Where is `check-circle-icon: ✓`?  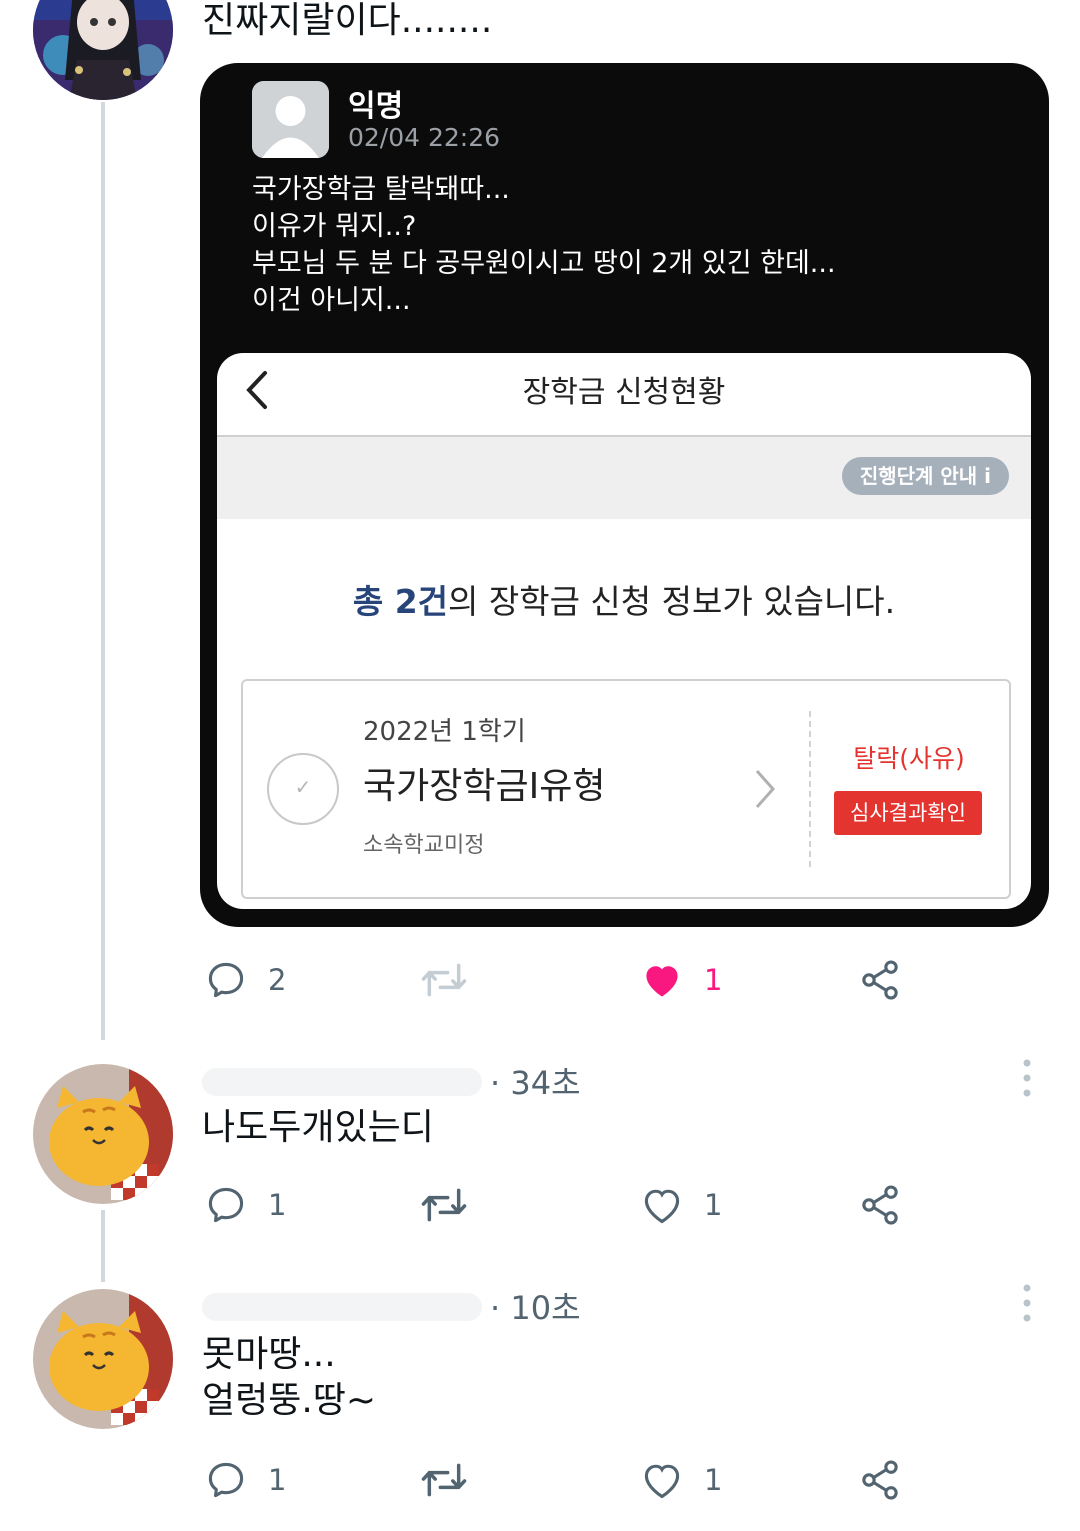
check-circle-icon: ✓ is located at coordinates (303, 789).